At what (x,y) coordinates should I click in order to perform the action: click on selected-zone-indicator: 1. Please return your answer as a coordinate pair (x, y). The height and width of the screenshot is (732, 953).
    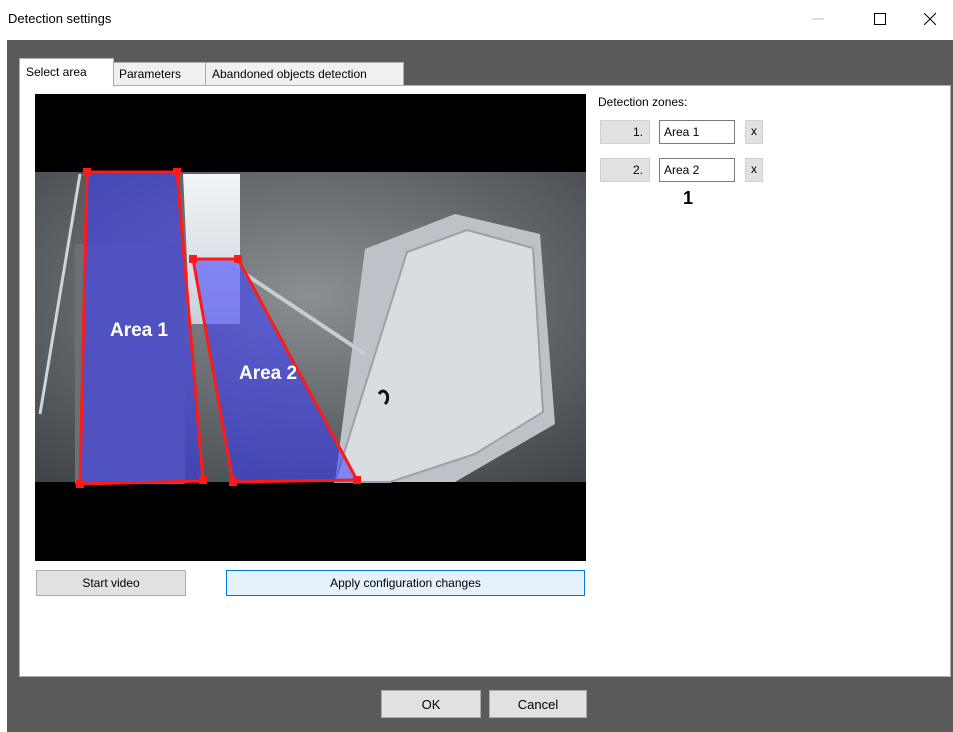
    Looking at the image, I should click on (688, 198).